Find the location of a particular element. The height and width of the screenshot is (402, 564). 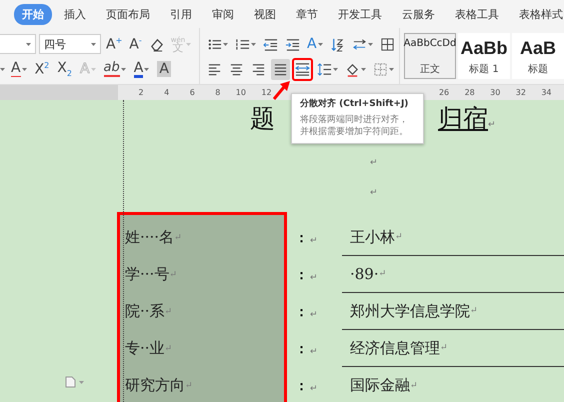

ruler-number: 8 is located at coordinates (217, 93).